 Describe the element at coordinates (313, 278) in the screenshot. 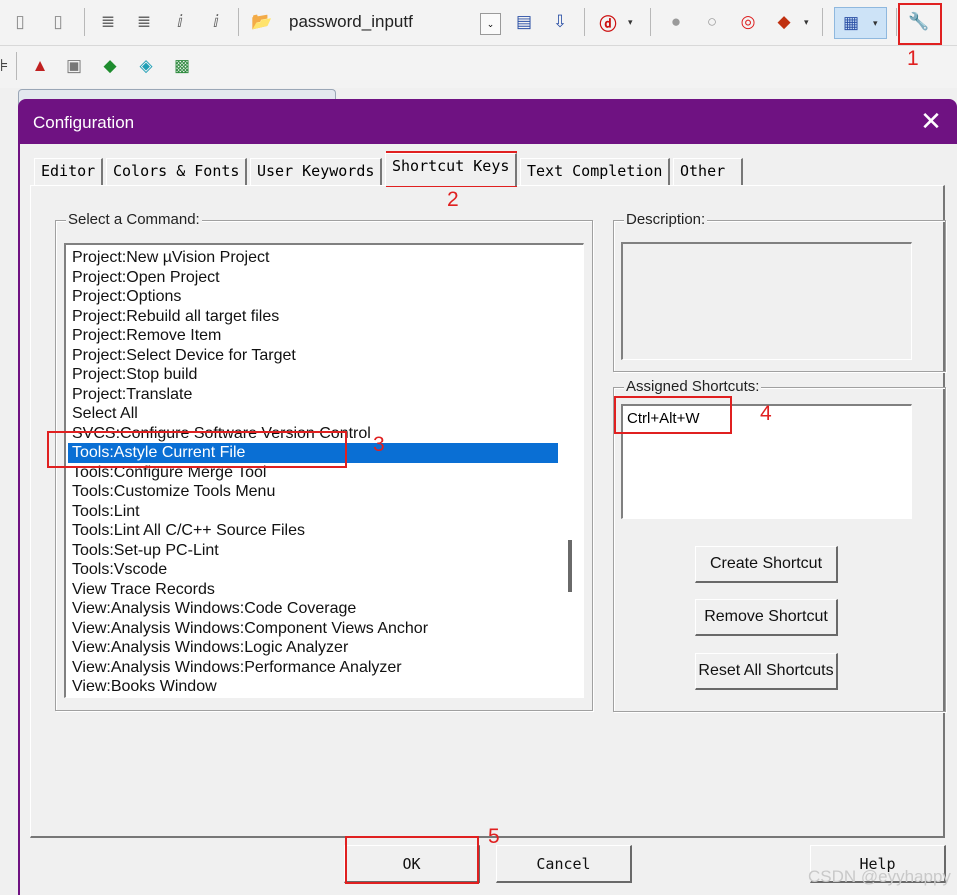

I see `list-item: Project:Open Project` at that location.